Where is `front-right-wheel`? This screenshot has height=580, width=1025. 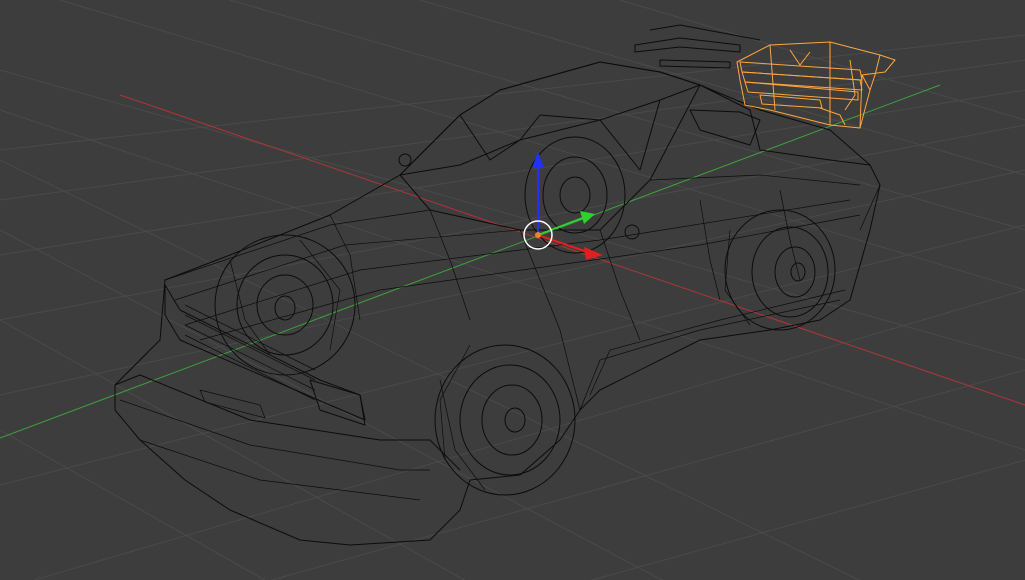 front-right-wheel is located at coordinates (505, 420).